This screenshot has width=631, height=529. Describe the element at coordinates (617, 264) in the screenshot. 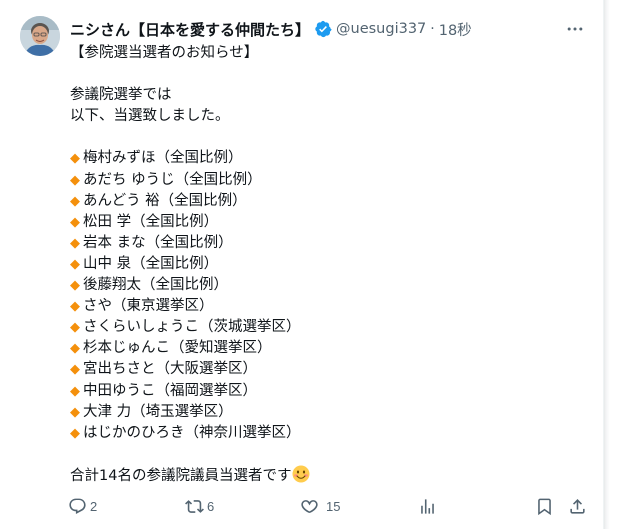

I see `window-edge` at that location.